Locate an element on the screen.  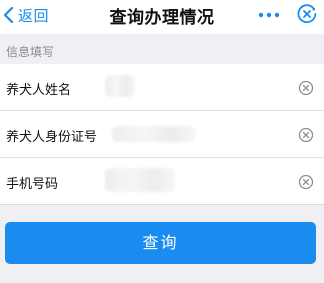
more-dots-icon is located at coordinates (269, 15).